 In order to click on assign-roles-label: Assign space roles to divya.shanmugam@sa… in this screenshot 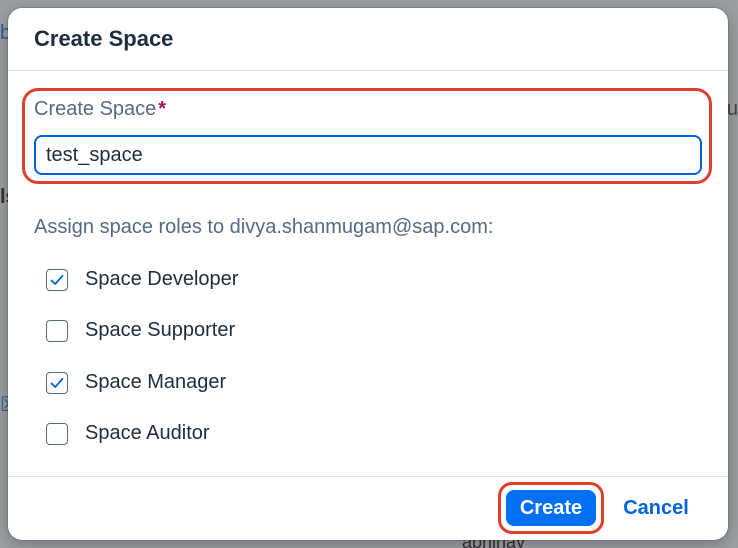, I will do `click(264, 227)`.